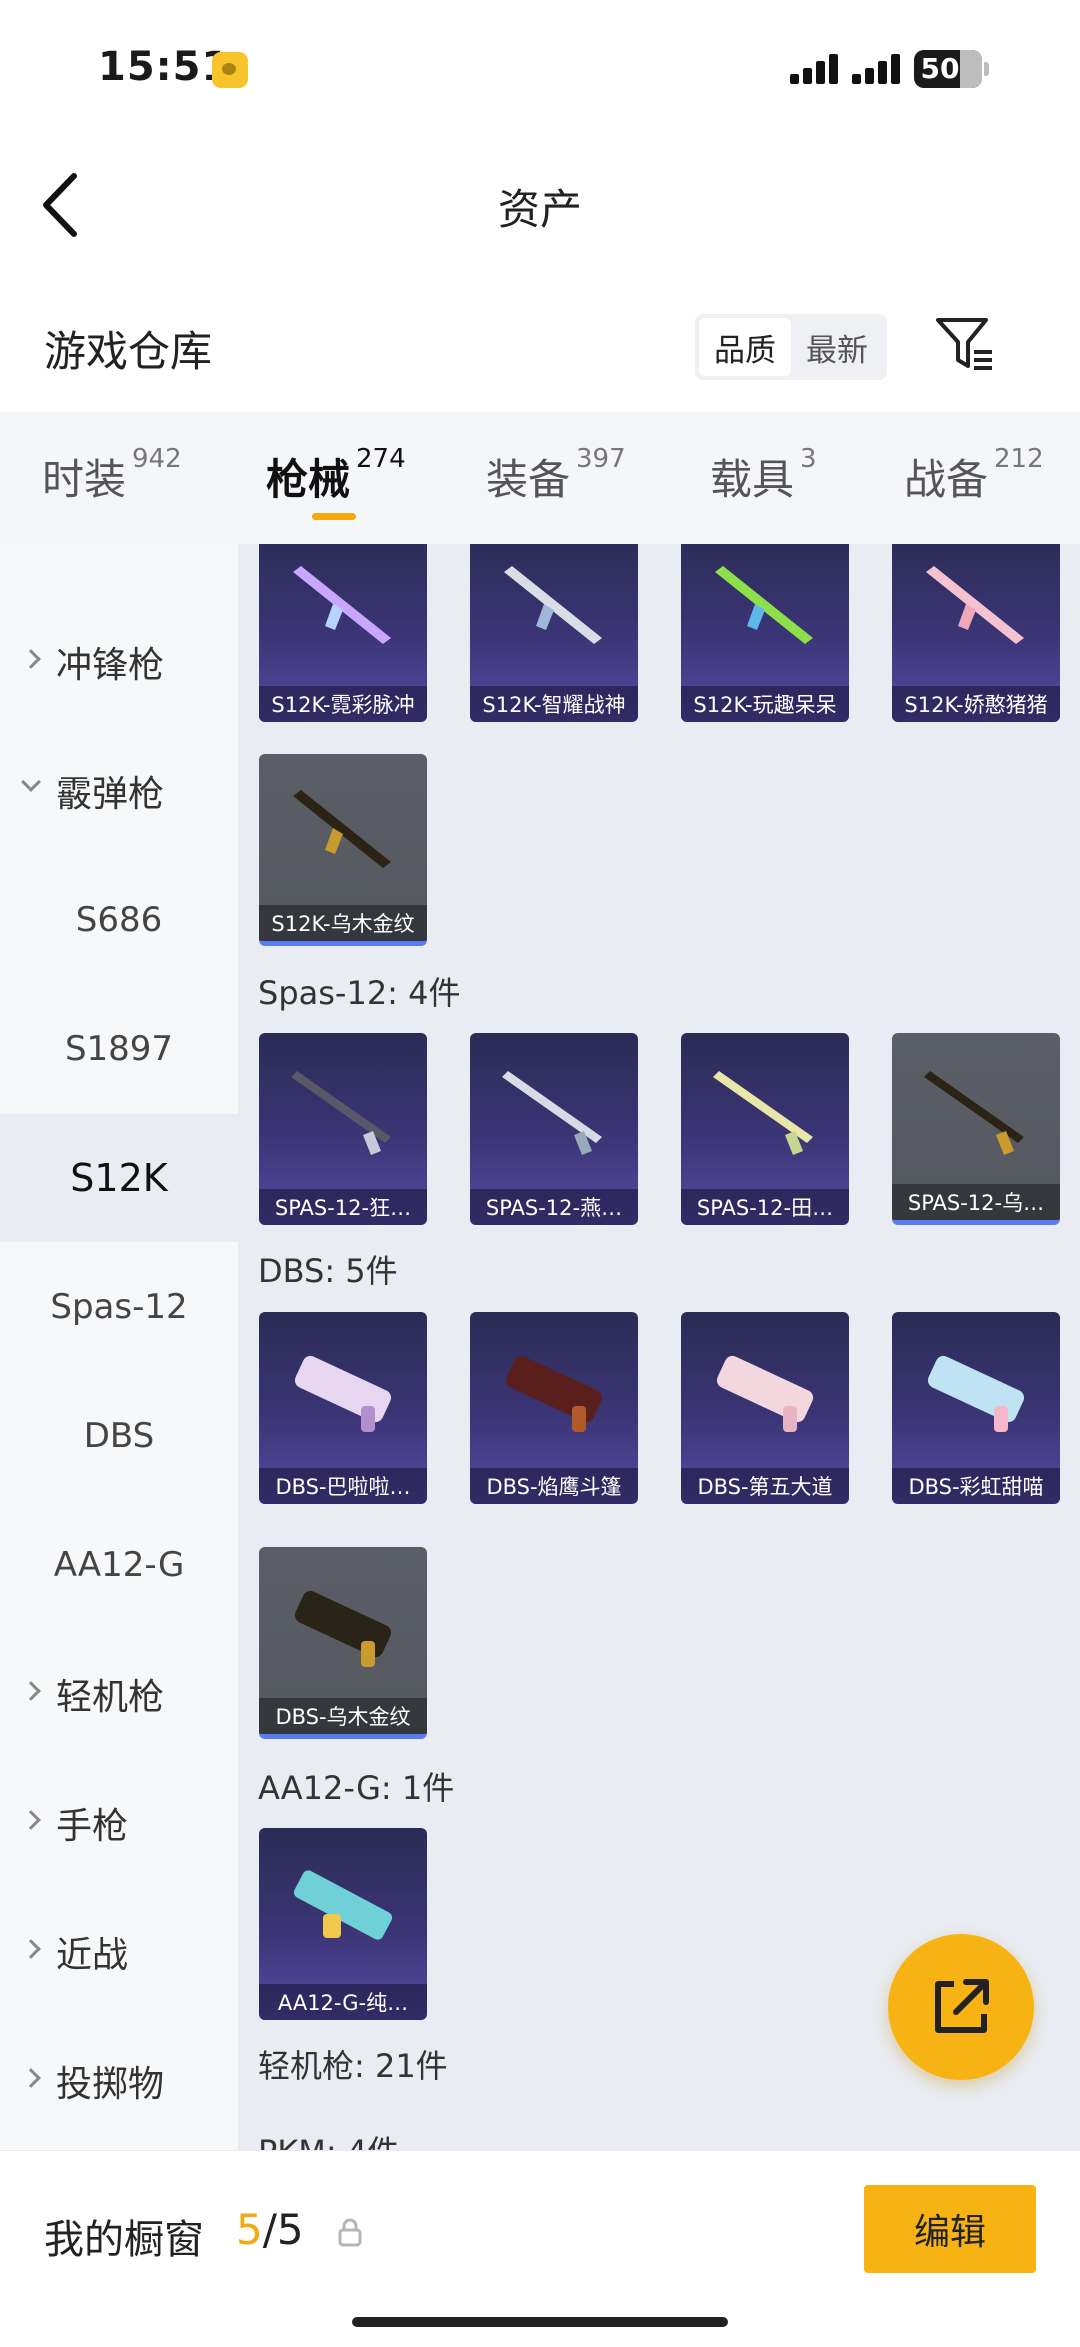 The height and width of the screenshot is (2347, 1080). I want to click on sidebar-item-spas12: Spas-12, so click(119, 1307).